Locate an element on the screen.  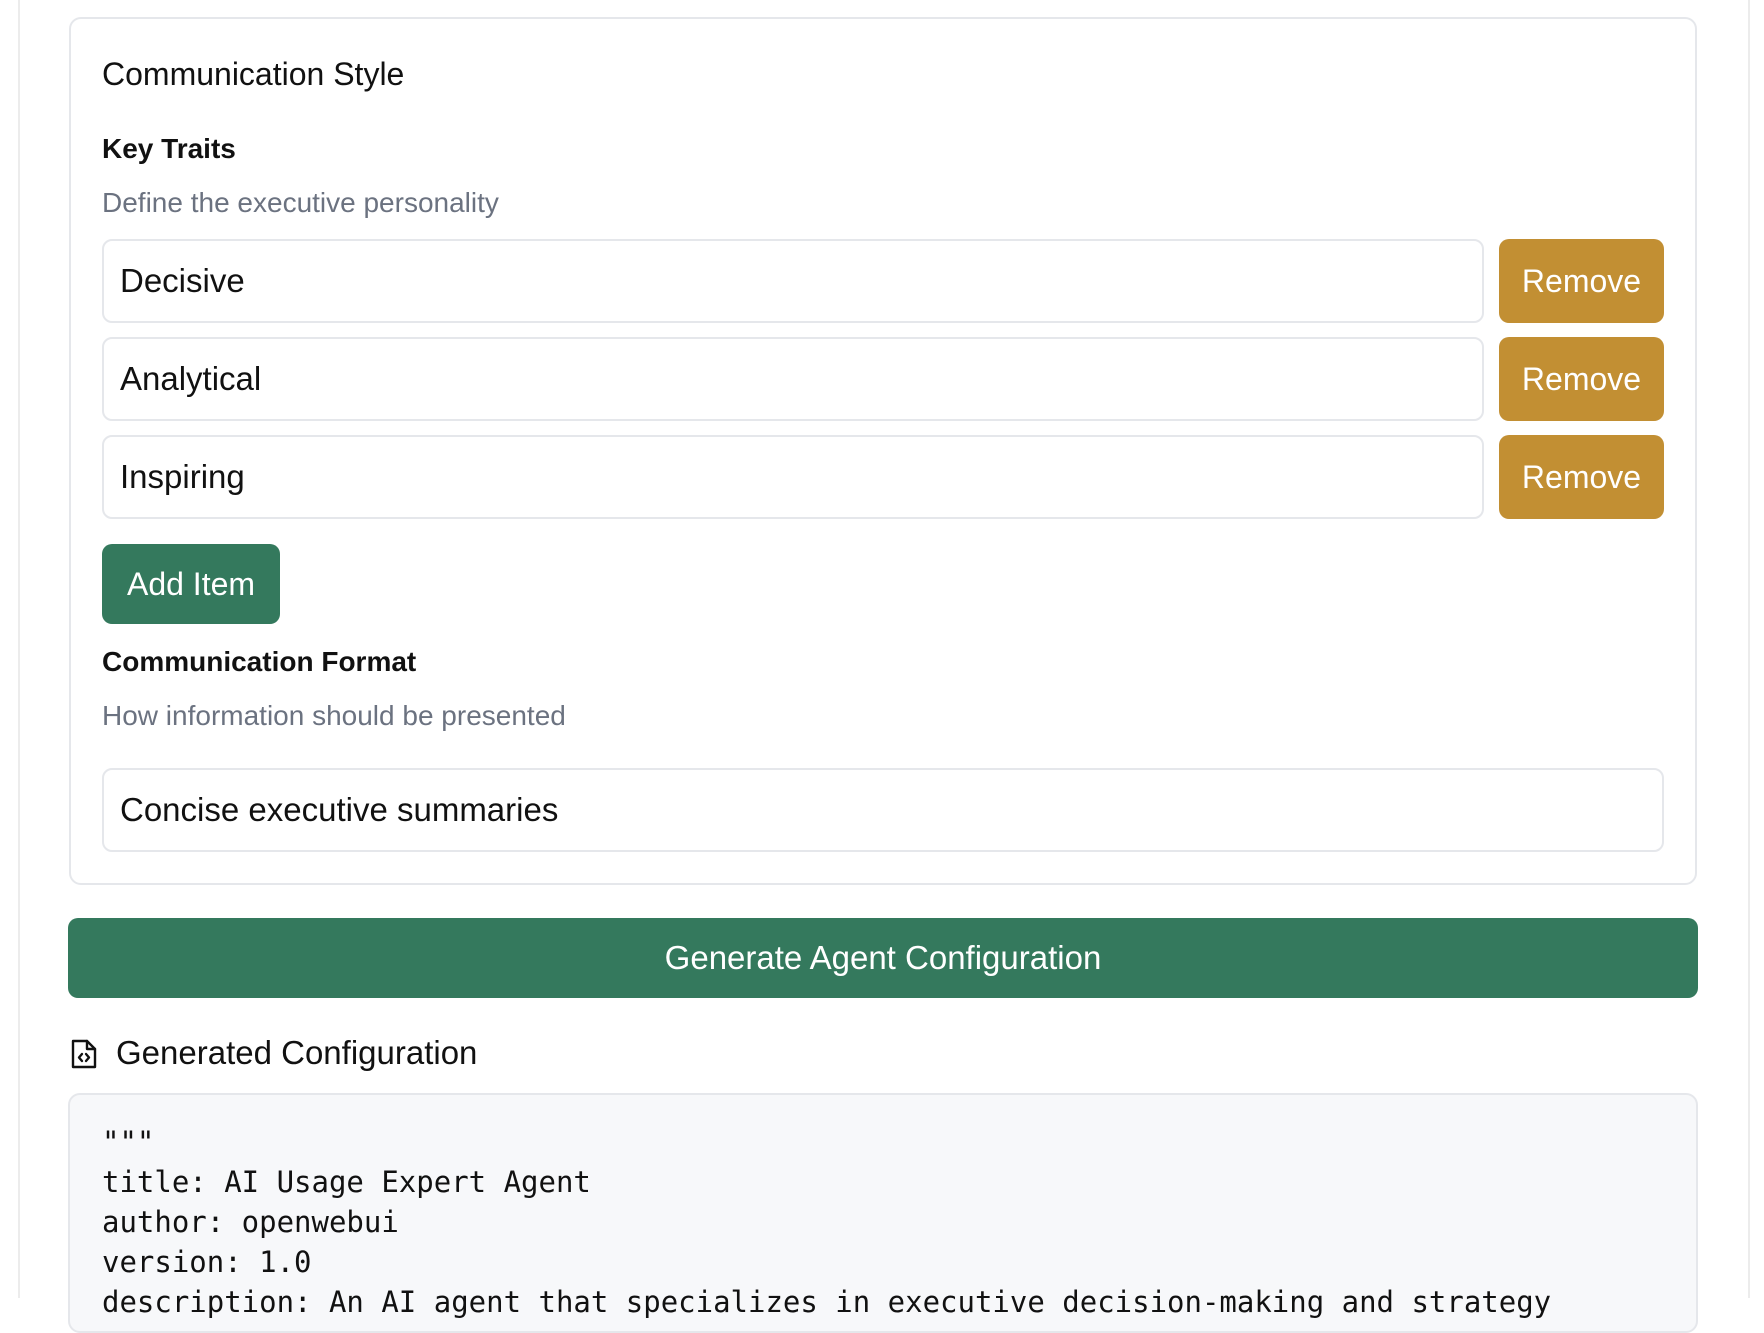
remove-trait-button-2: Remove is located at coordinates (1581, 379).